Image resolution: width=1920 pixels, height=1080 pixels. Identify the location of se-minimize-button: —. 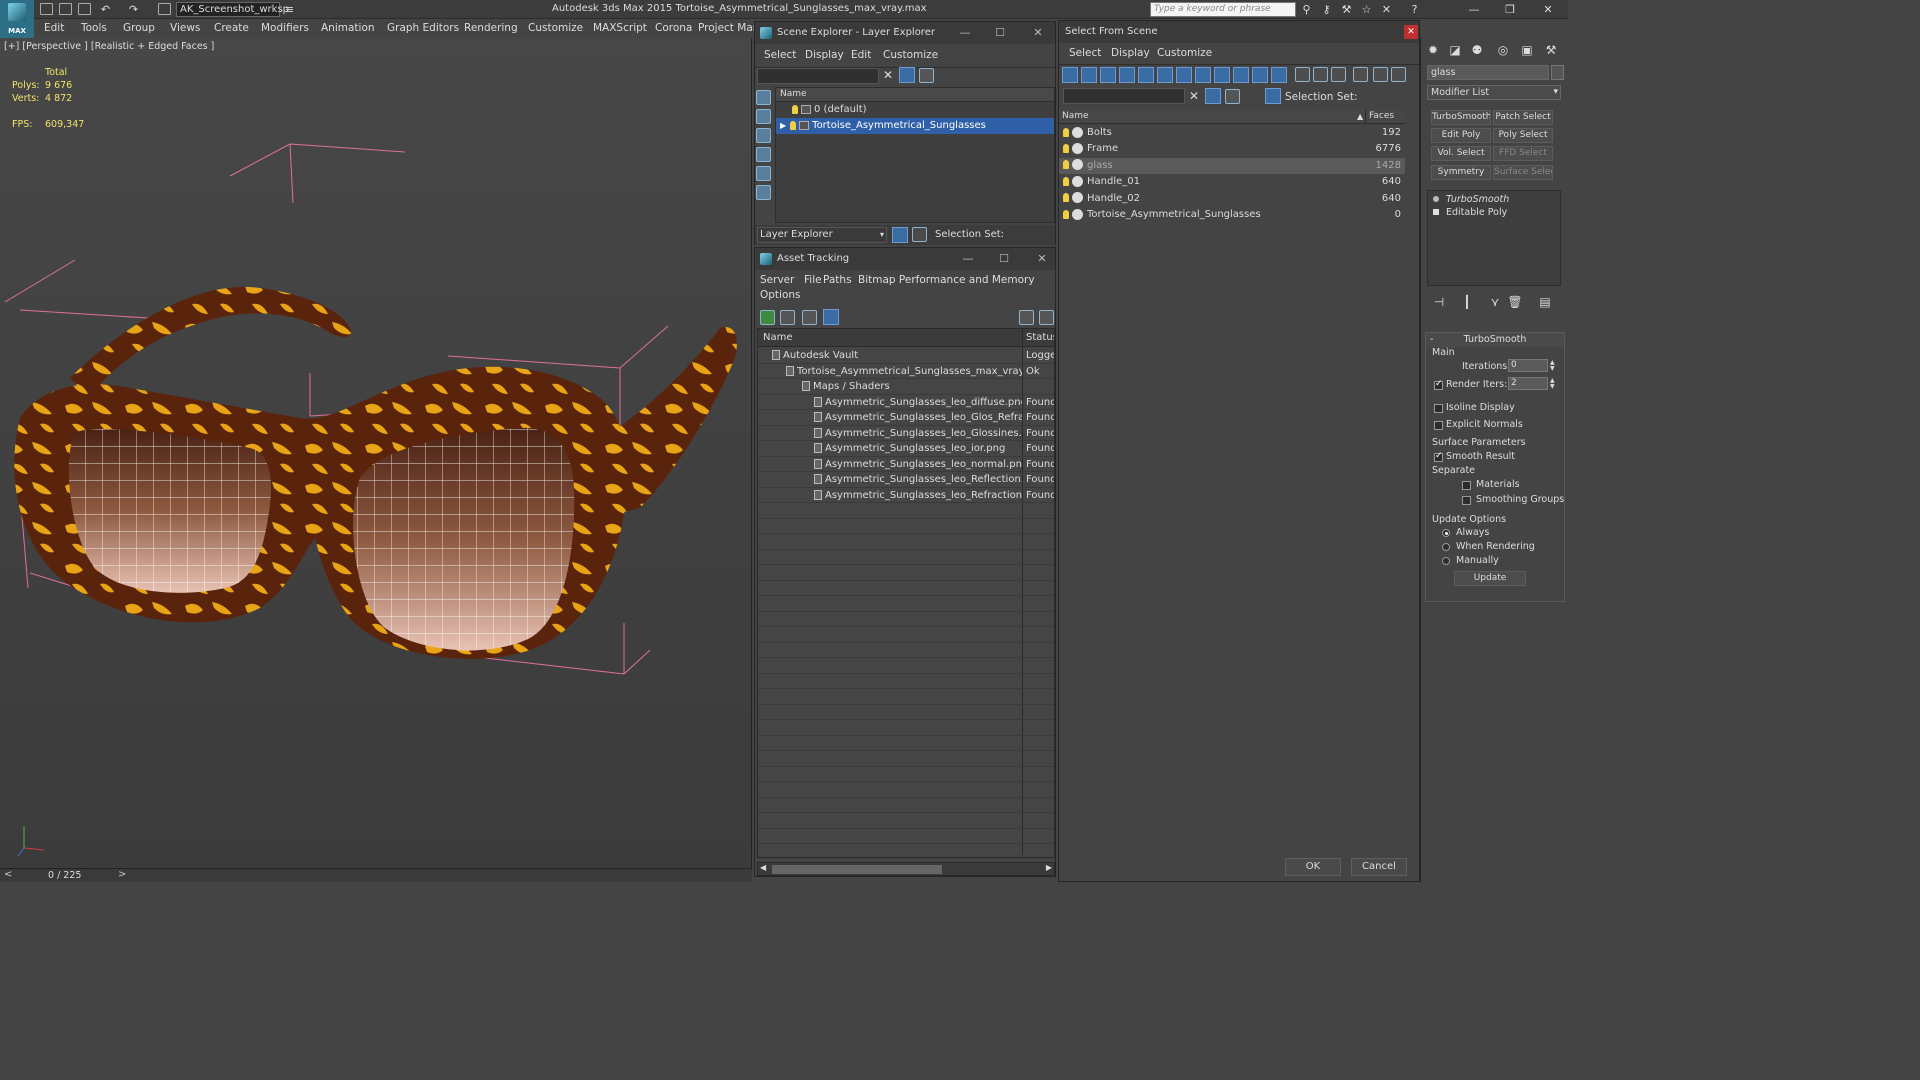
(965, 33).